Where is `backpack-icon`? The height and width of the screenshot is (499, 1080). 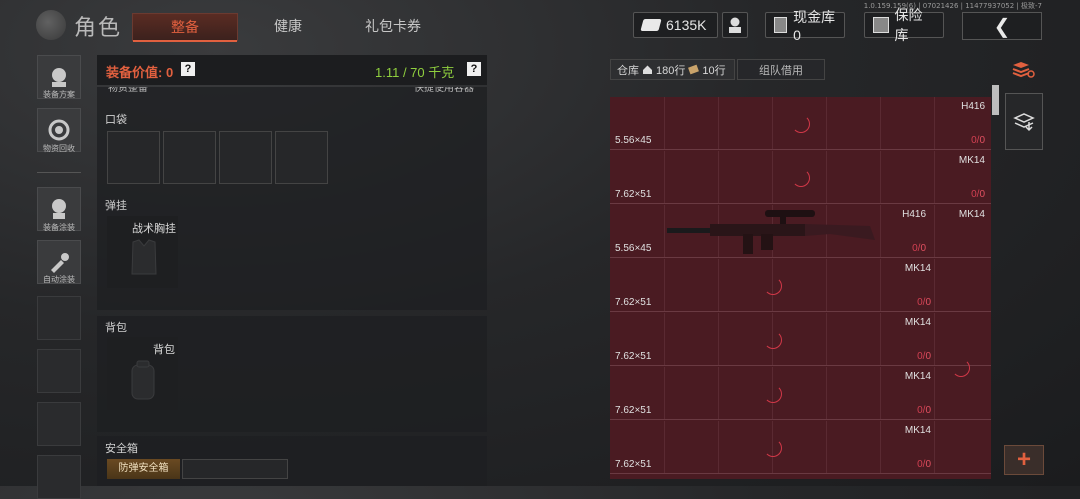
backpack-icon is located at coordinates (143, 380).